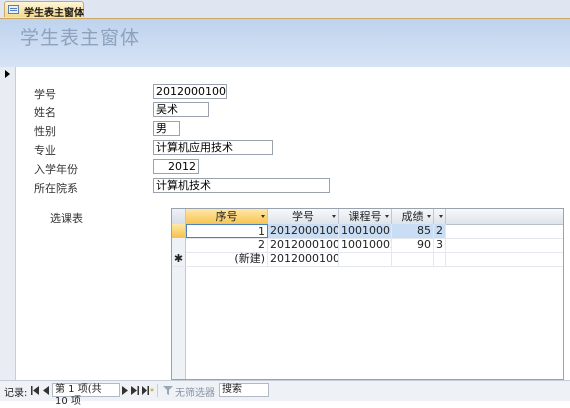  I want to click on cell-course-id: 10010001, so click(365, 231).